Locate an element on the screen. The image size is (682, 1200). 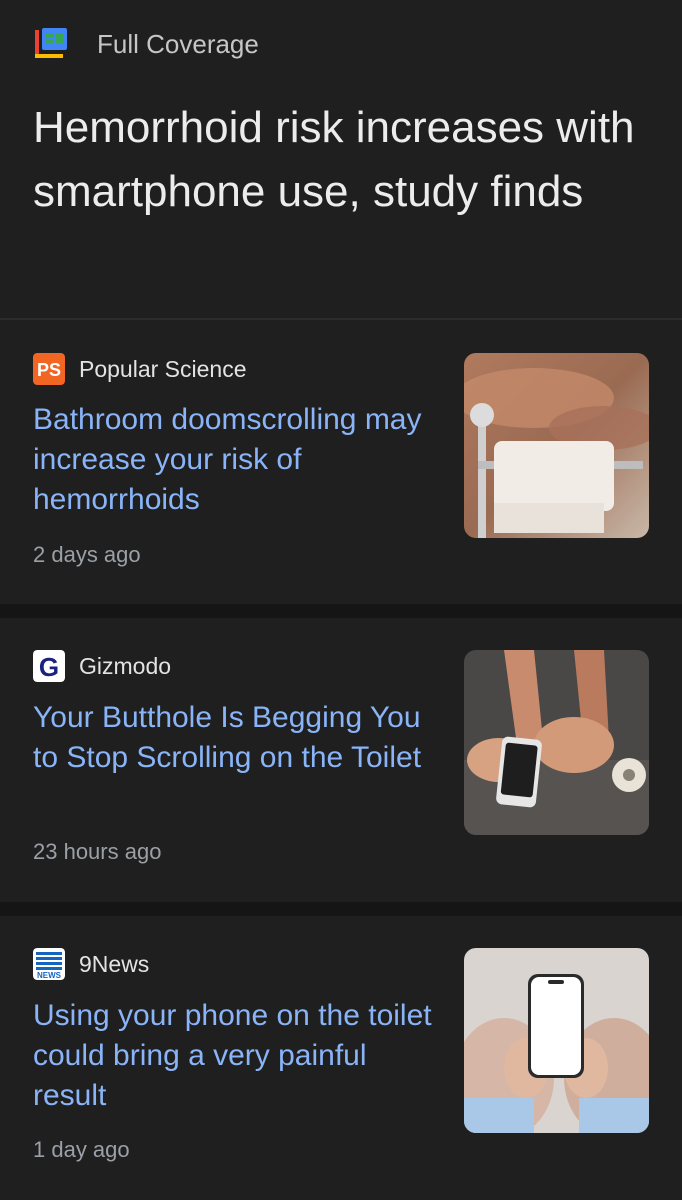
google-news-full-coverage-icon is located at coordinates (51, 44).